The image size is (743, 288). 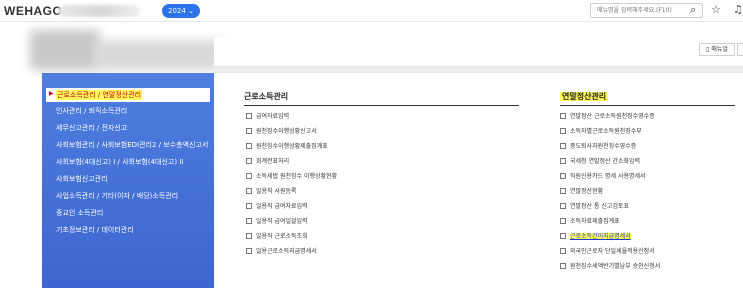 What do you see at coordinates (271, 190) in the screenshot?
I see `menu-link: 일용직 사원등록` at bounding box center [271, 190].